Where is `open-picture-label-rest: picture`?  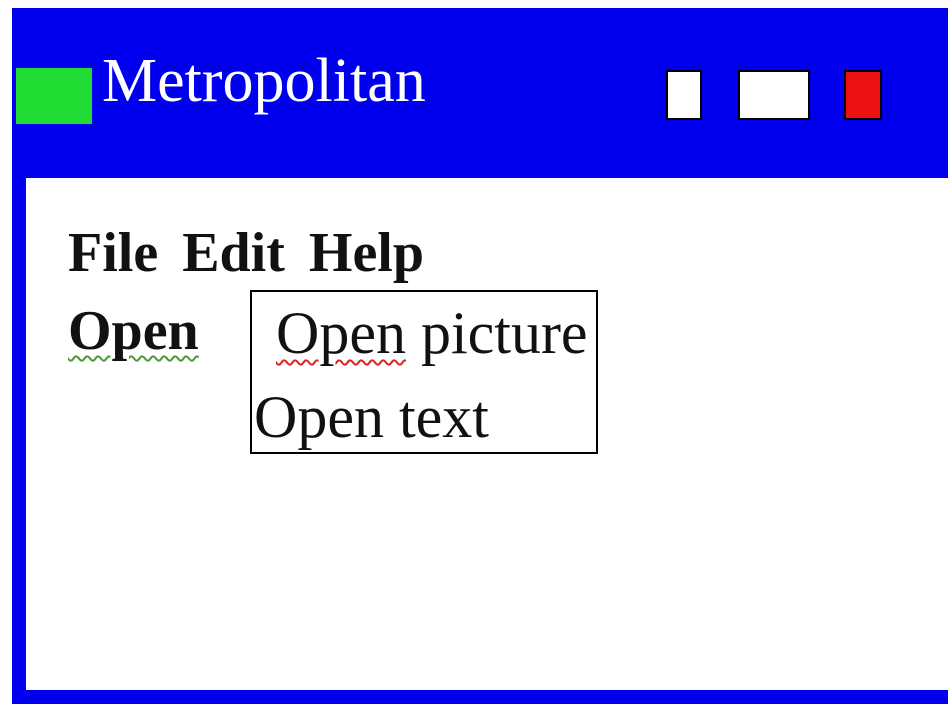 open-picture-label-rest: picture is located at coordinates (496, 333).